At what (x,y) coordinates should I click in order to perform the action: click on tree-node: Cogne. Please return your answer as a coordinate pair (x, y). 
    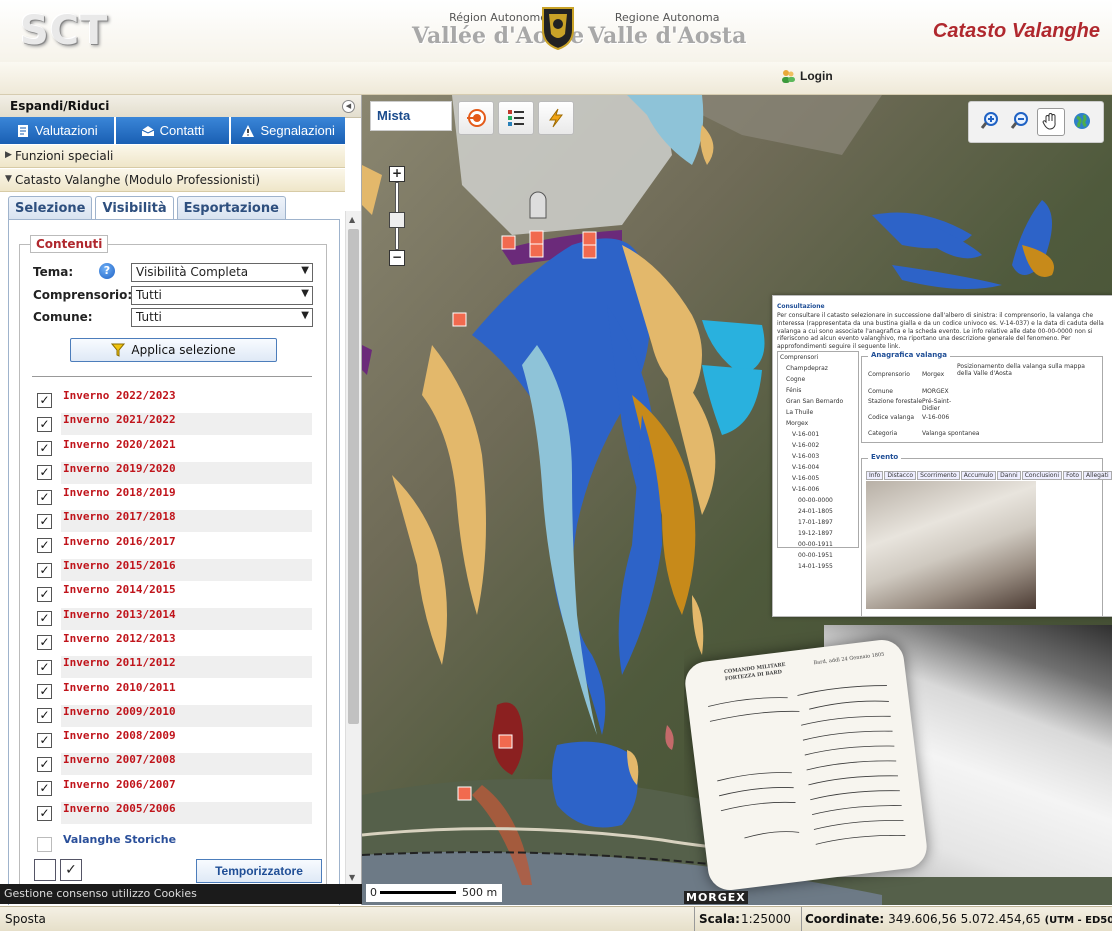
    Looking at the image, I should click on (818, 379).